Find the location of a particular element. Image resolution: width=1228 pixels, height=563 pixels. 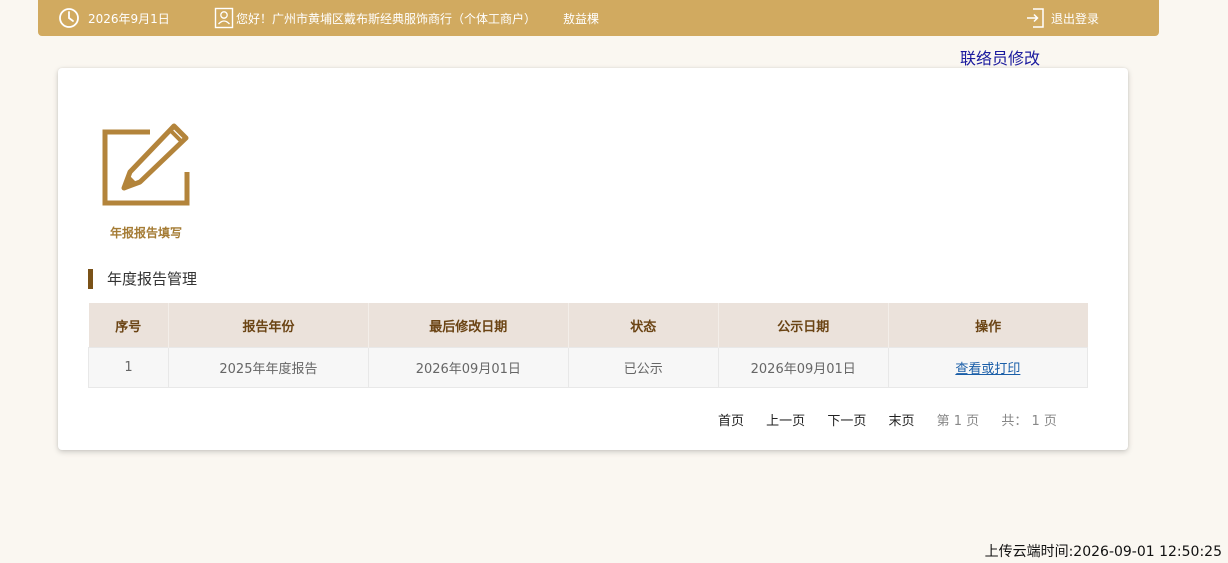

col-index: 序号 is located at coordinates (129, 325).